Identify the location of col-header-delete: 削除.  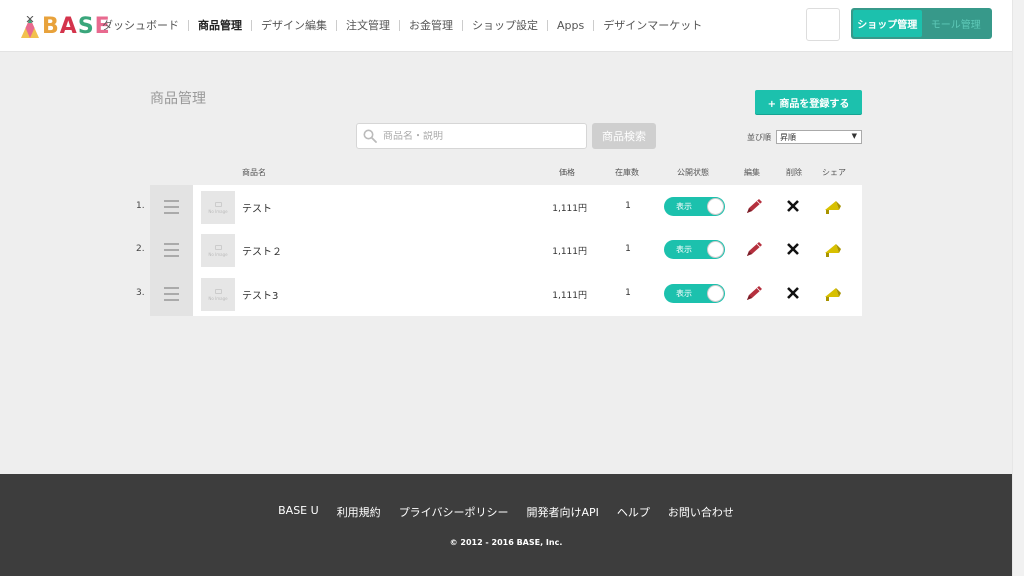
(794, 172).